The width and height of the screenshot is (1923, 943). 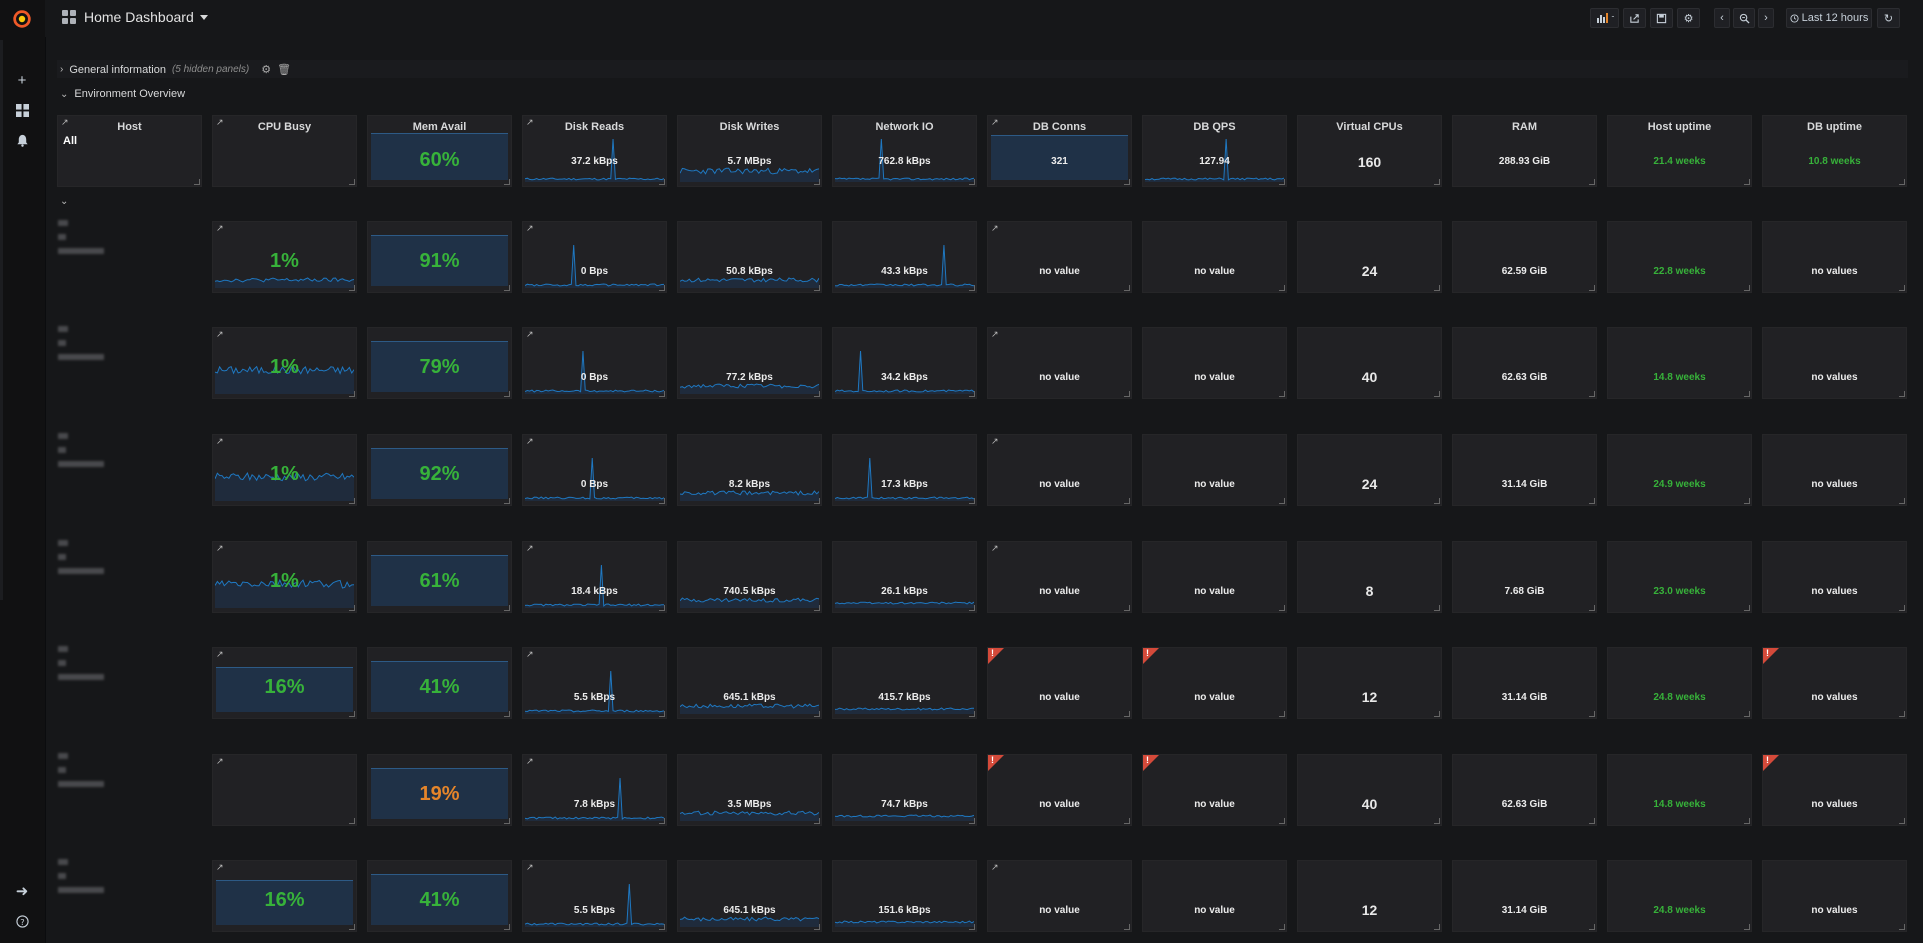 What do you see at coordinates (1369, 257) in the screenshot?
I see `panel-virtual-cpus: 24` at bounding box center [1369, 257].